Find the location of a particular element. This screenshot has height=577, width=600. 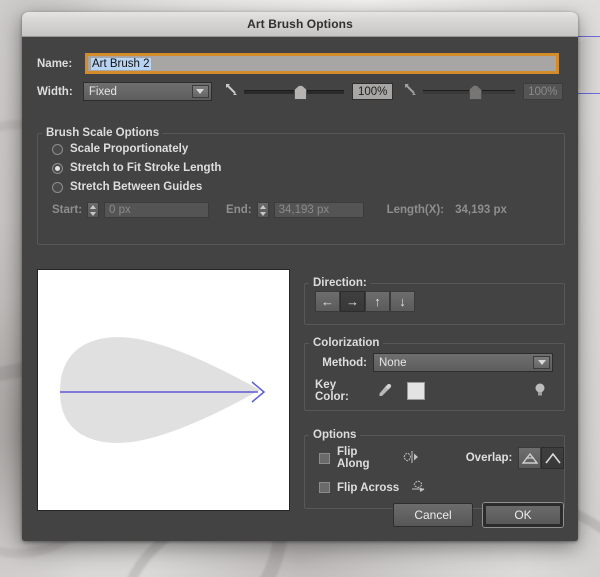

flip-across-row: Flip Across is located at coordinates (441, 487).